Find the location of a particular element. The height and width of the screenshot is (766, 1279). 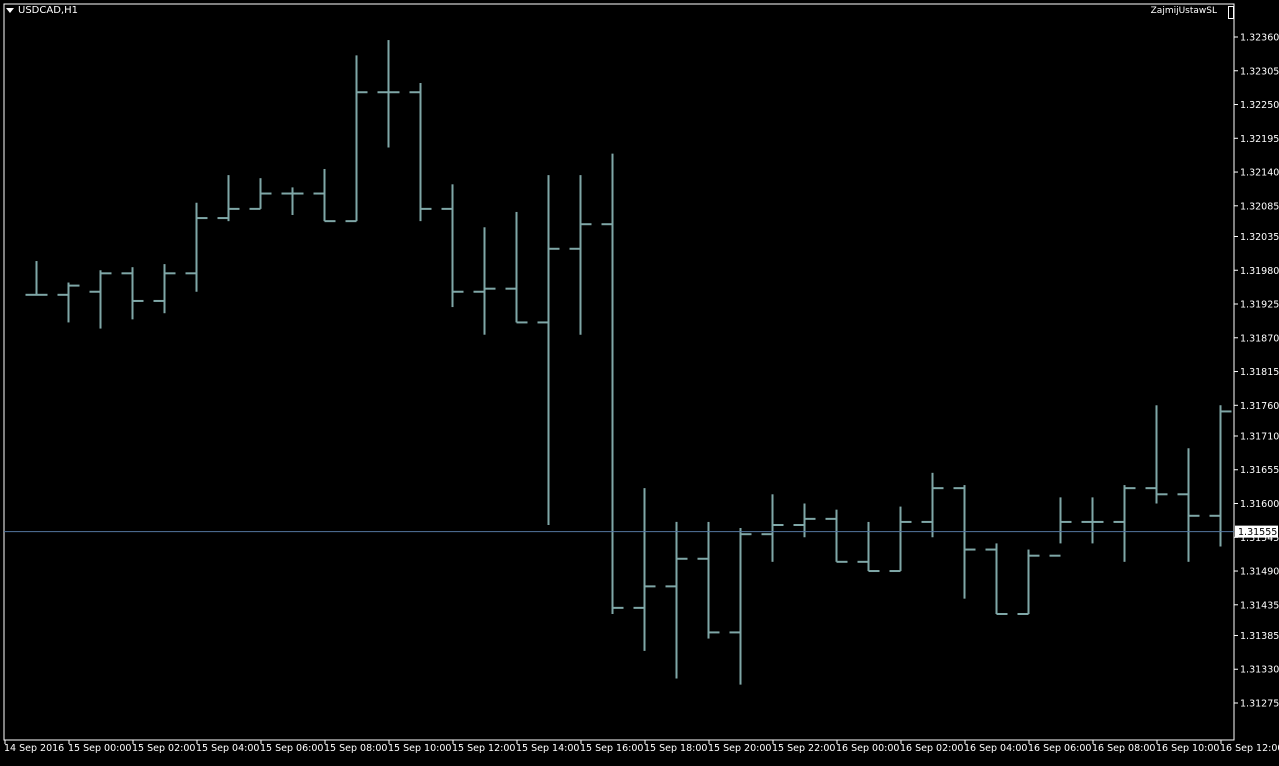

y-tick-label: 1.32085 is located at coordinates (1259, 206).